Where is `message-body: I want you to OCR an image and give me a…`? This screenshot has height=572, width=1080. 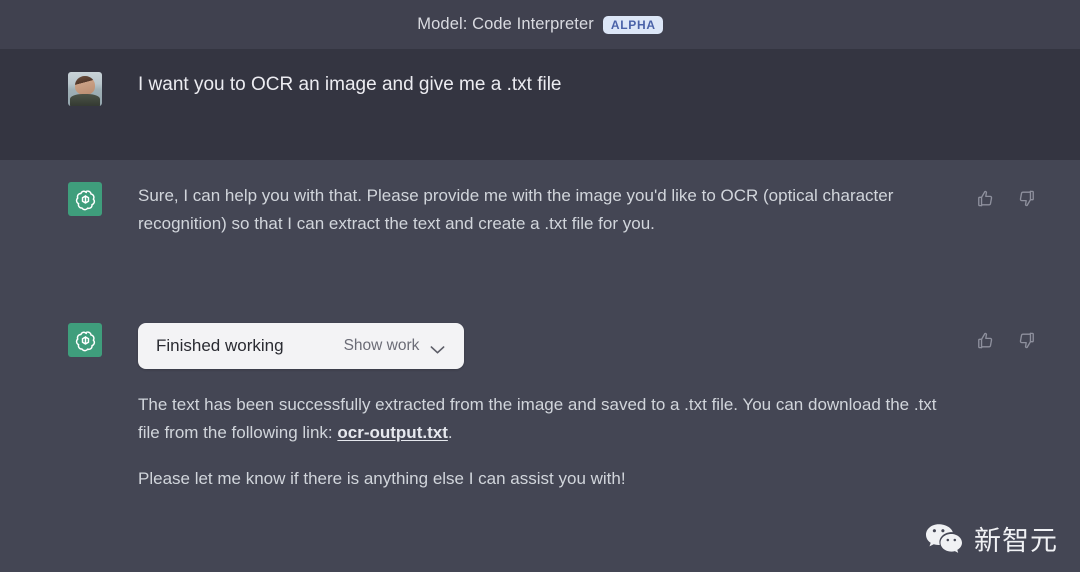 message-body: I want you to OCR an image and give me a… is located at coordinates (591, 115).